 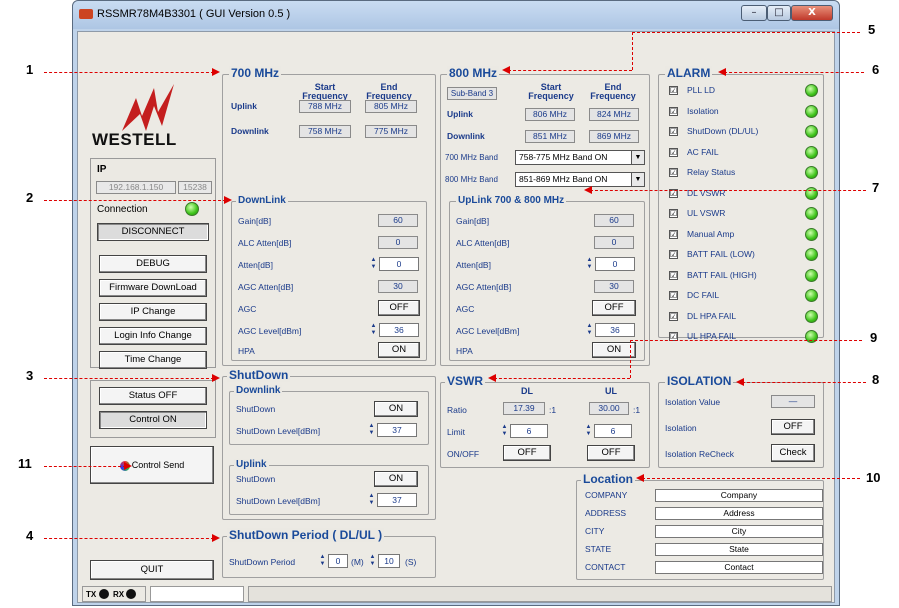 What do you see at coordinates (391, 106) in the screenshot?
I see `ul-end-700: 805 MHz` at bounding box center [391, 106].